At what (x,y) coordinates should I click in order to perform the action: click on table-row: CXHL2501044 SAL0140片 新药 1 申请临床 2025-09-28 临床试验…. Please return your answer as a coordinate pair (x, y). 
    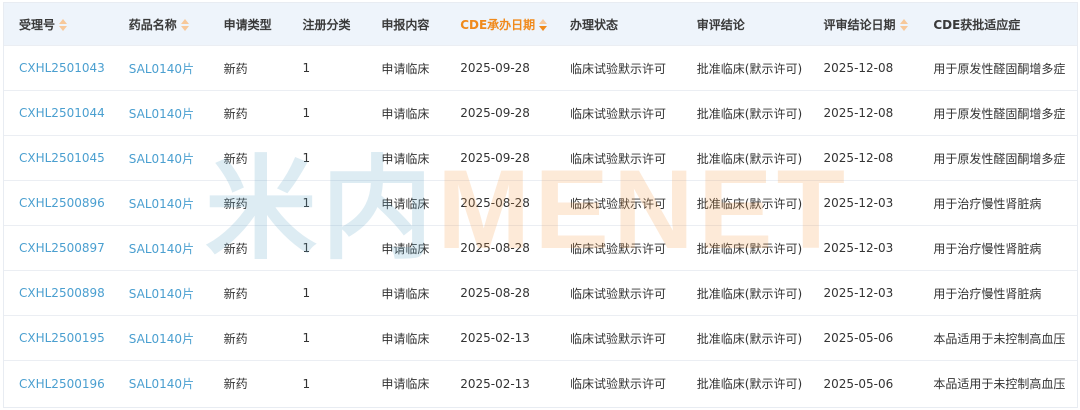
    Looking at the image, I should click on (540, 113).